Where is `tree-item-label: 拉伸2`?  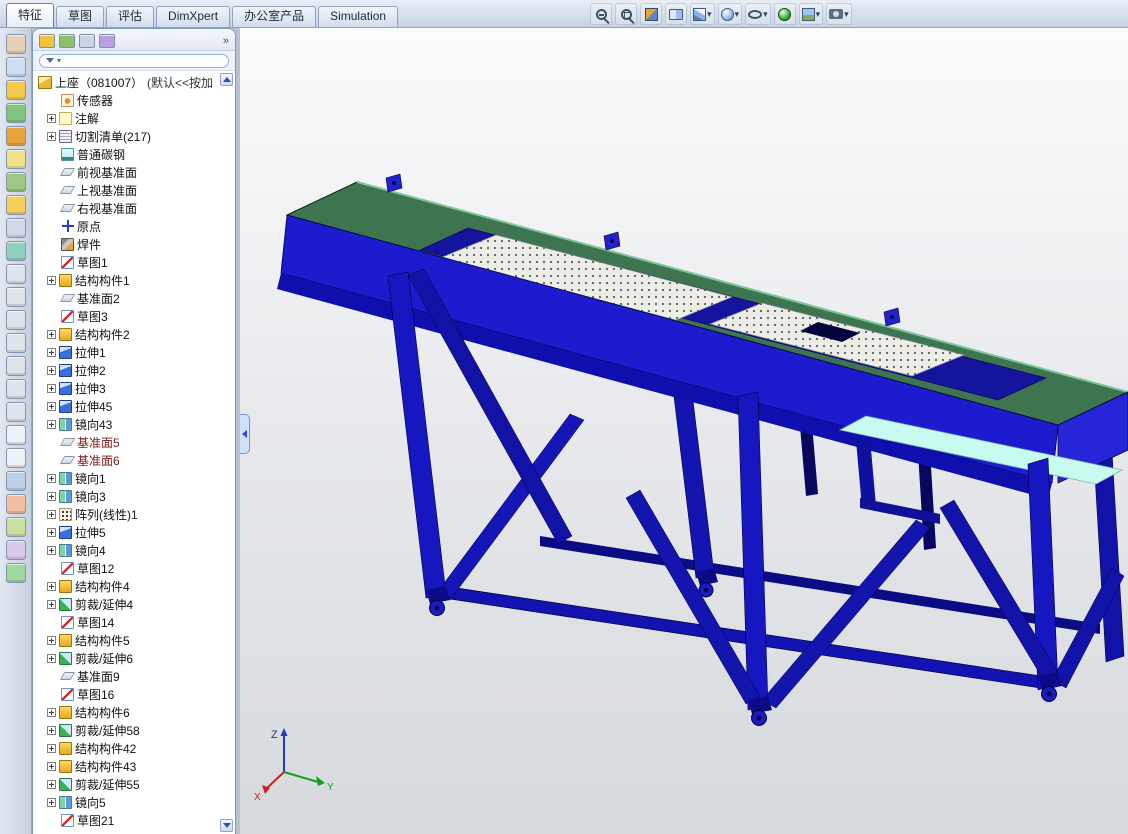 tree-item-label: 拉伸2 is located at coordinates (90, 370).